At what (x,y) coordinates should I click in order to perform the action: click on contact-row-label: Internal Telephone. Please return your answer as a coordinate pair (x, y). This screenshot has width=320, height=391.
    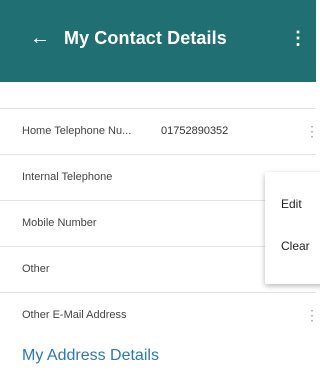
    Looking at the image, I should click on (67, 177).